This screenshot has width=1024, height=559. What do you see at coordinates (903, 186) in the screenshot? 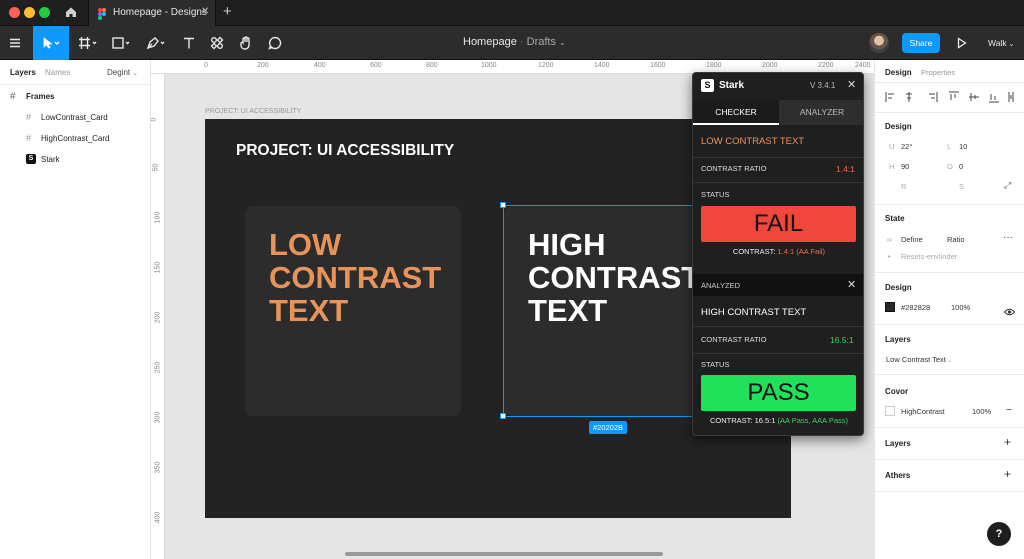
I see `r-field-label: R` at bounding box center [903, 186].